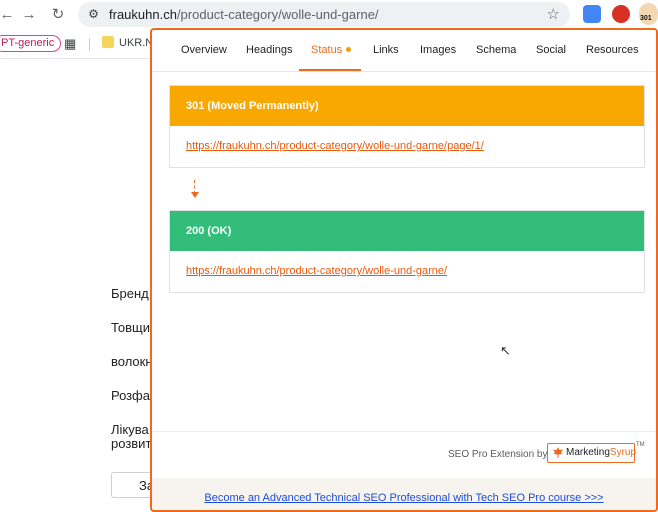 The image size is (658, 512). I want to click on bookmark-star-icon: ☆, so click(553, 14).